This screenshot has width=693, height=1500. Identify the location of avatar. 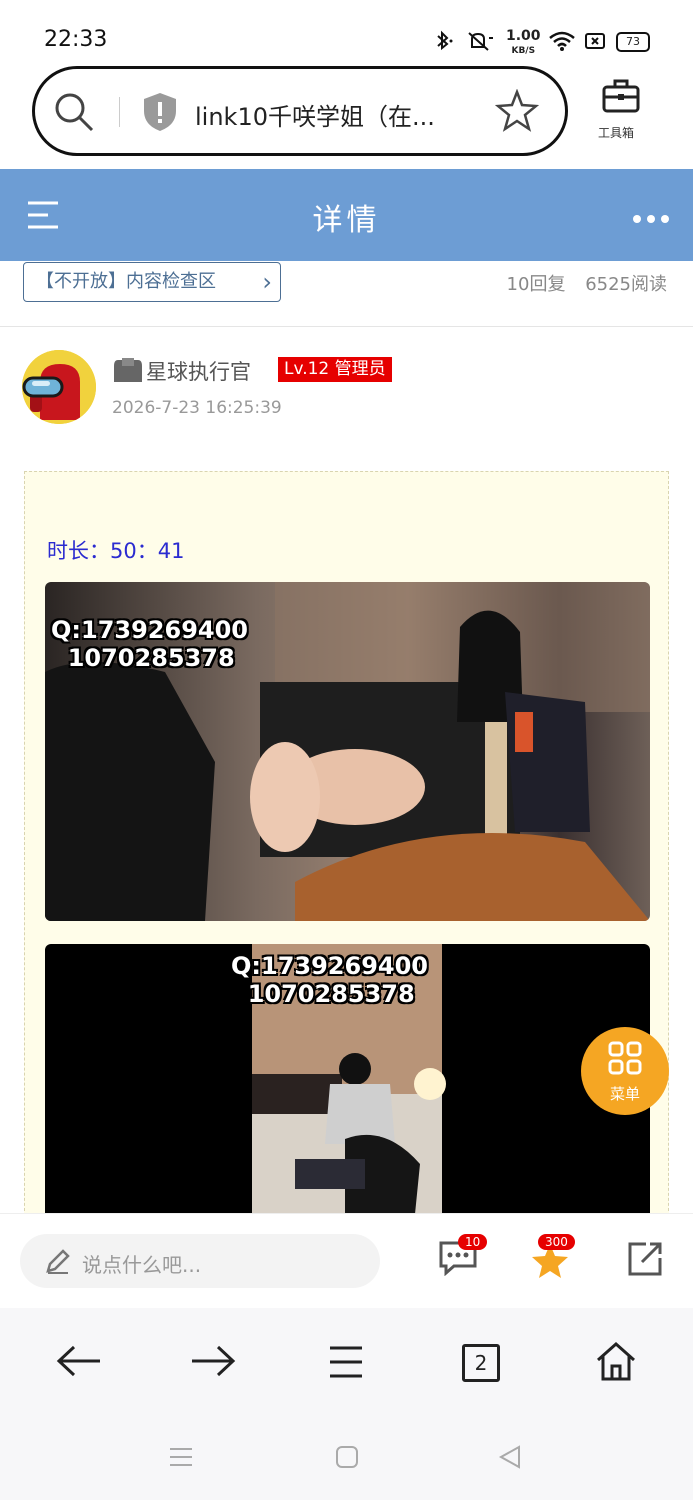
(59, 387).